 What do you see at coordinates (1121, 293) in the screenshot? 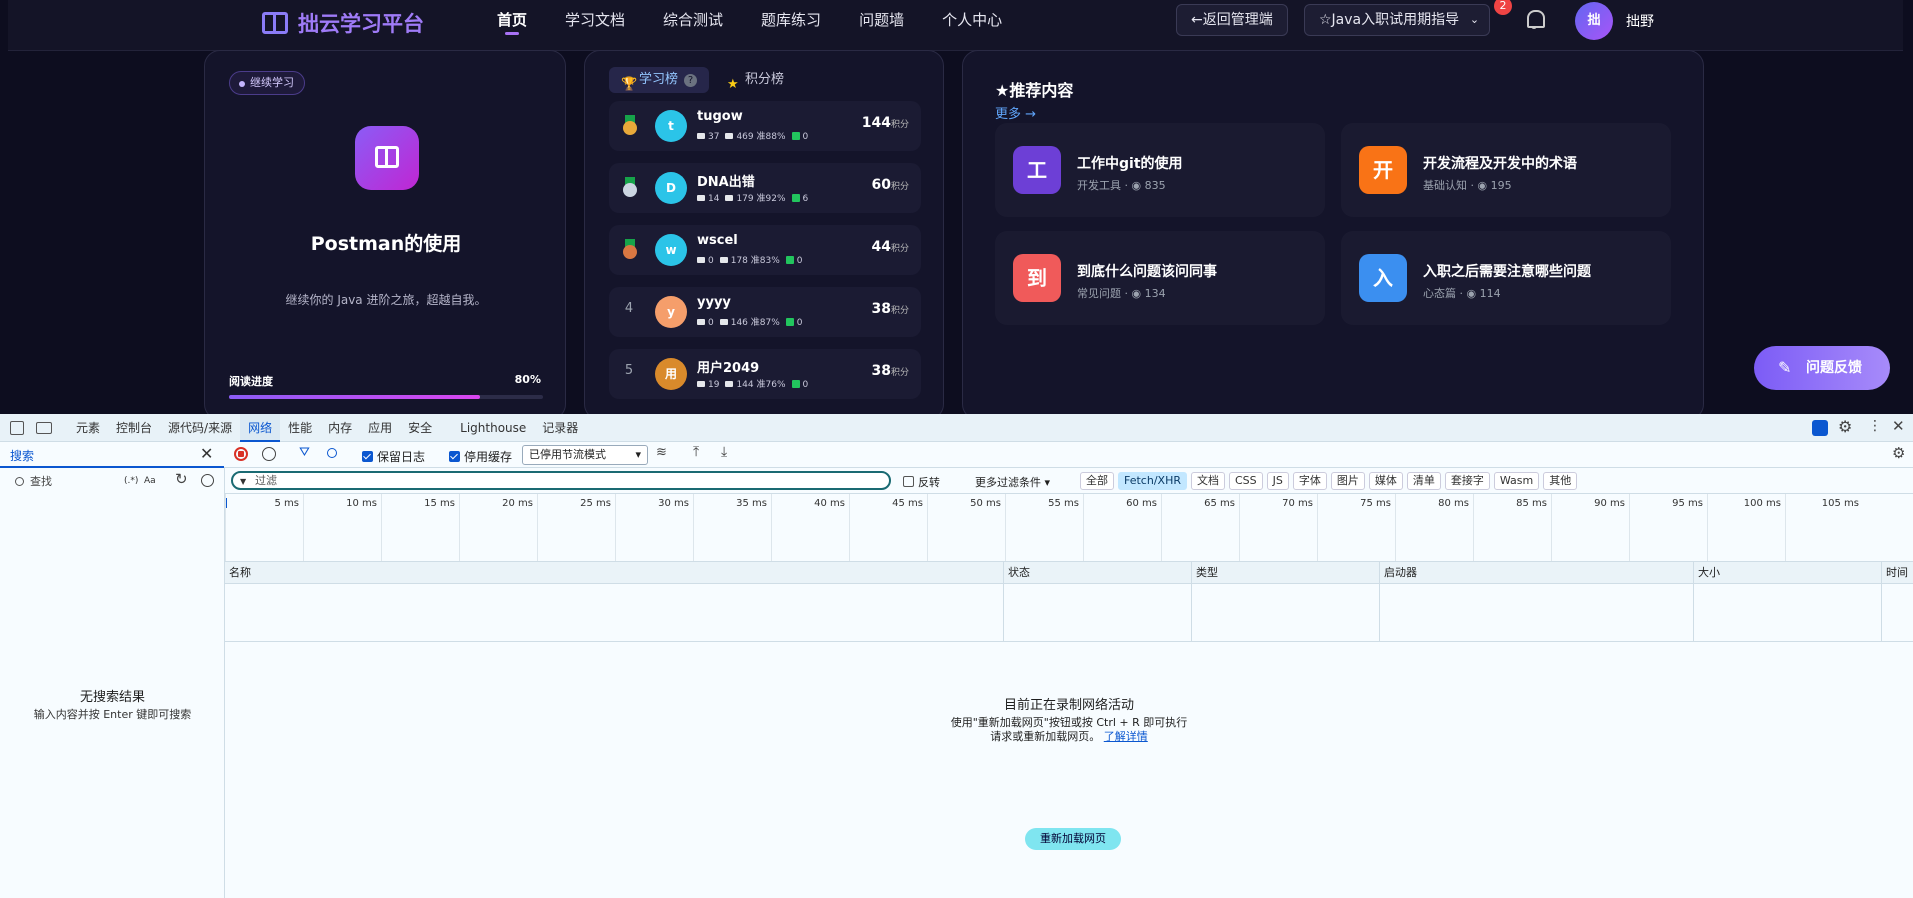
I see `article-meta: 常见问题 · ◉ 134` at bounding box center [1121, 293].